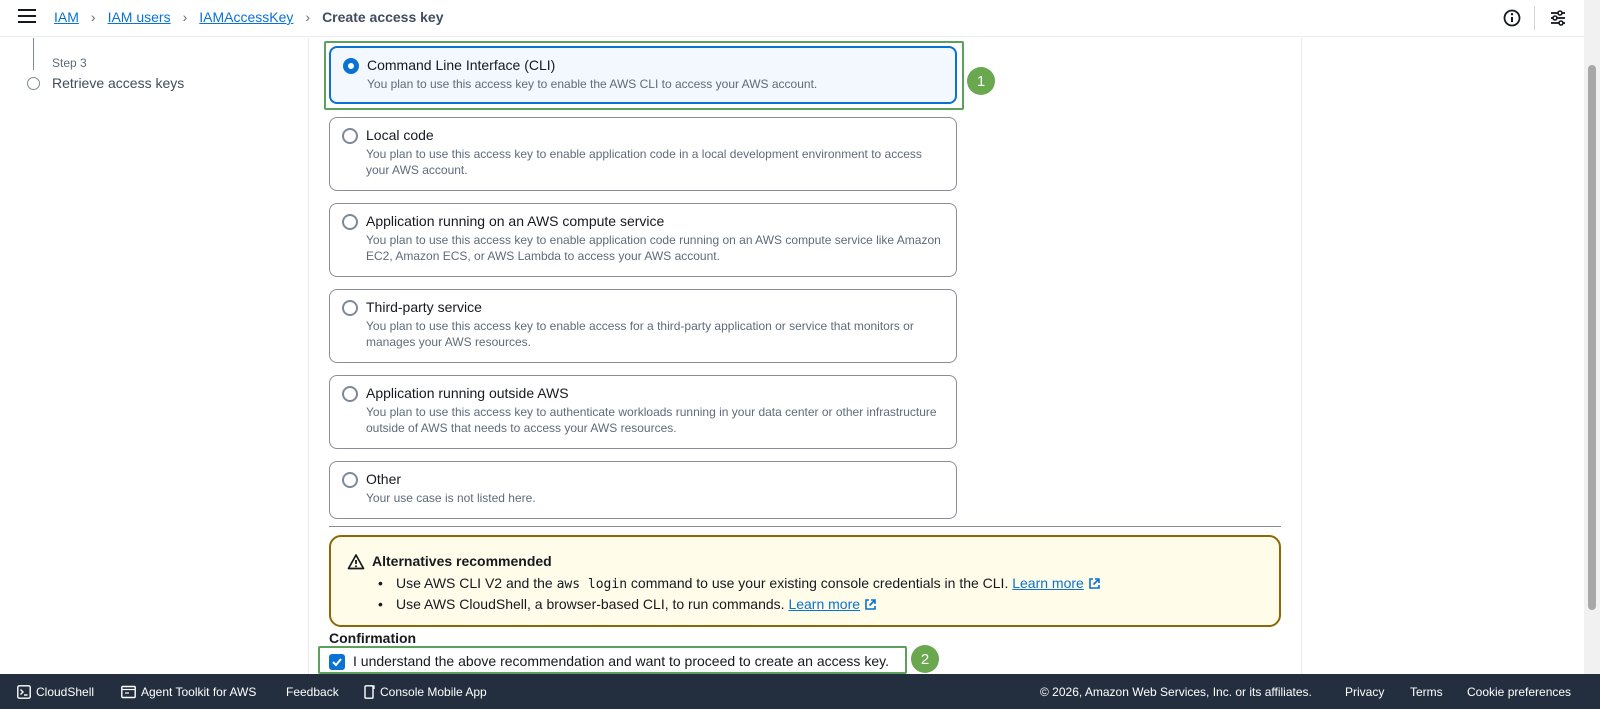 The height and width of the screenshot is (709, 1600). I want to click on terminal-icon, so click(24, 692).